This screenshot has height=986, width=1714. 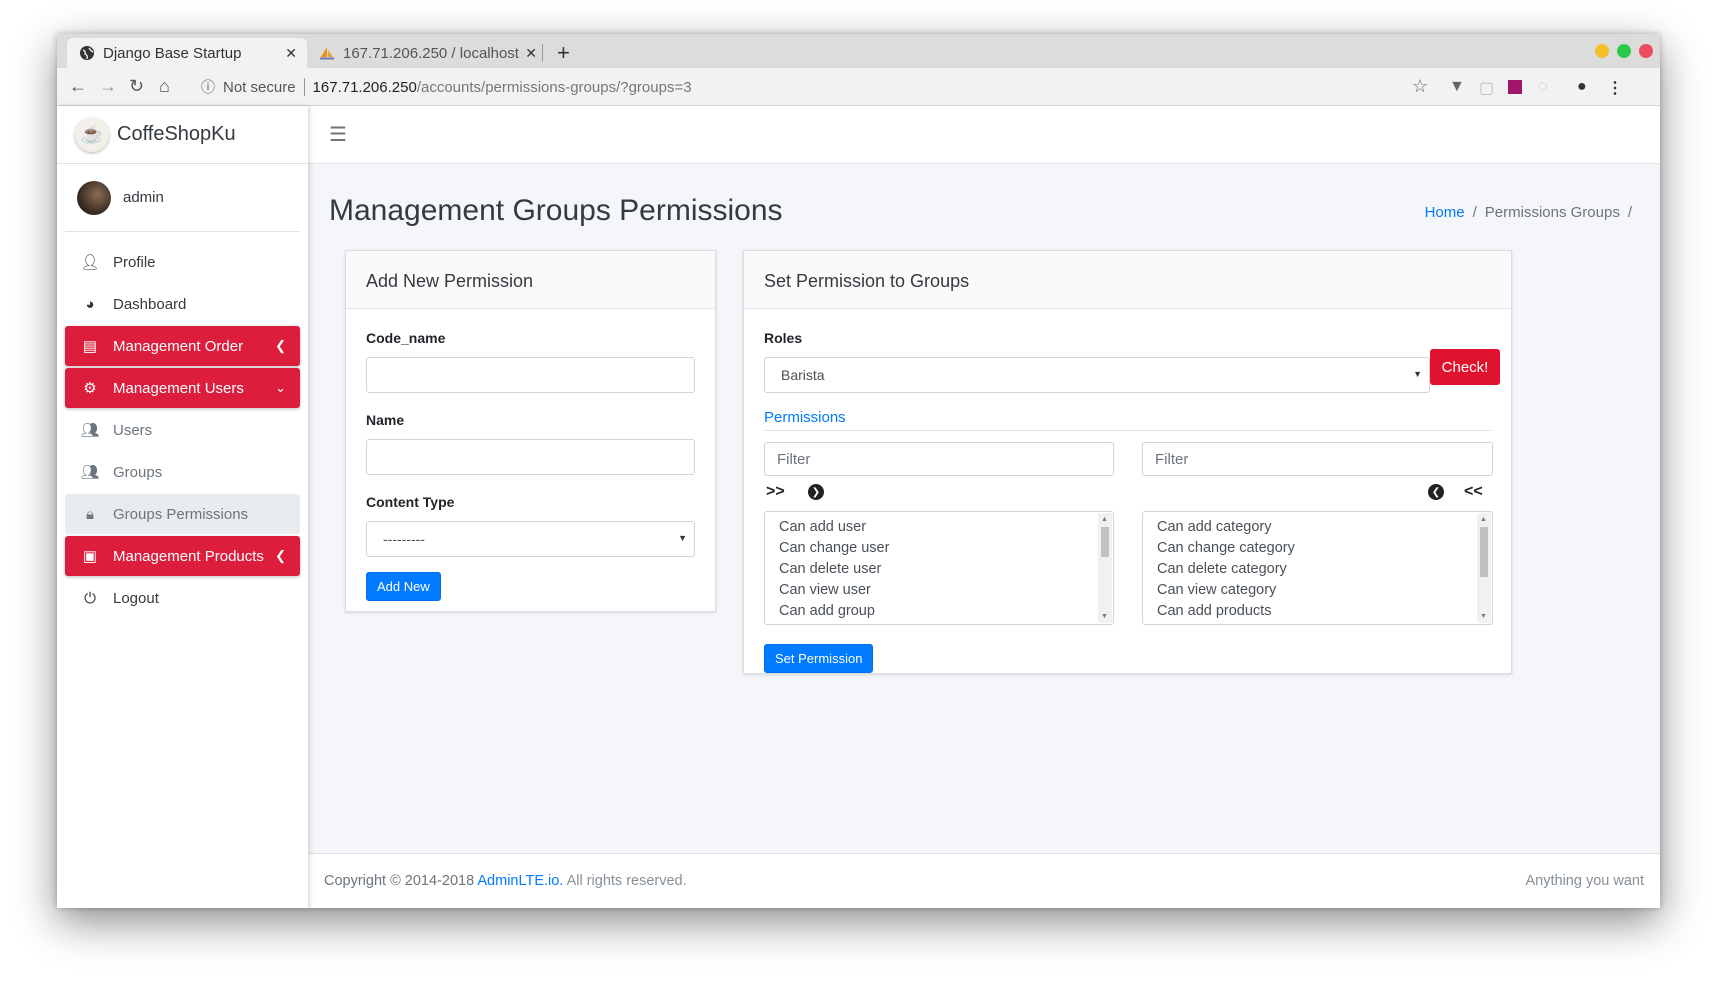 I want to click on sidebar-item-groups: 👥︎ Groups, so click(x=182, y=472).